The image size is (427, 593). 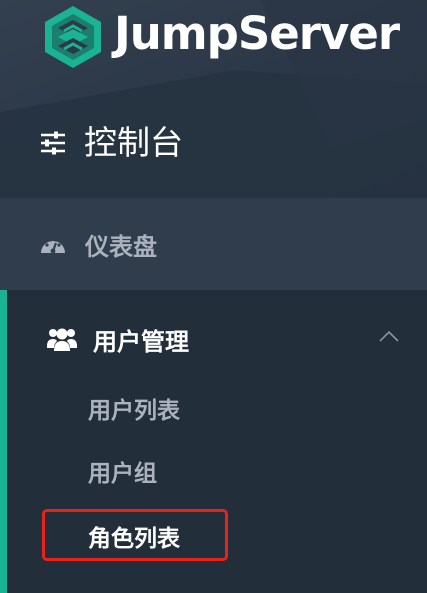 I want to click on console-title: 控制台, so click(x=111, y=143).